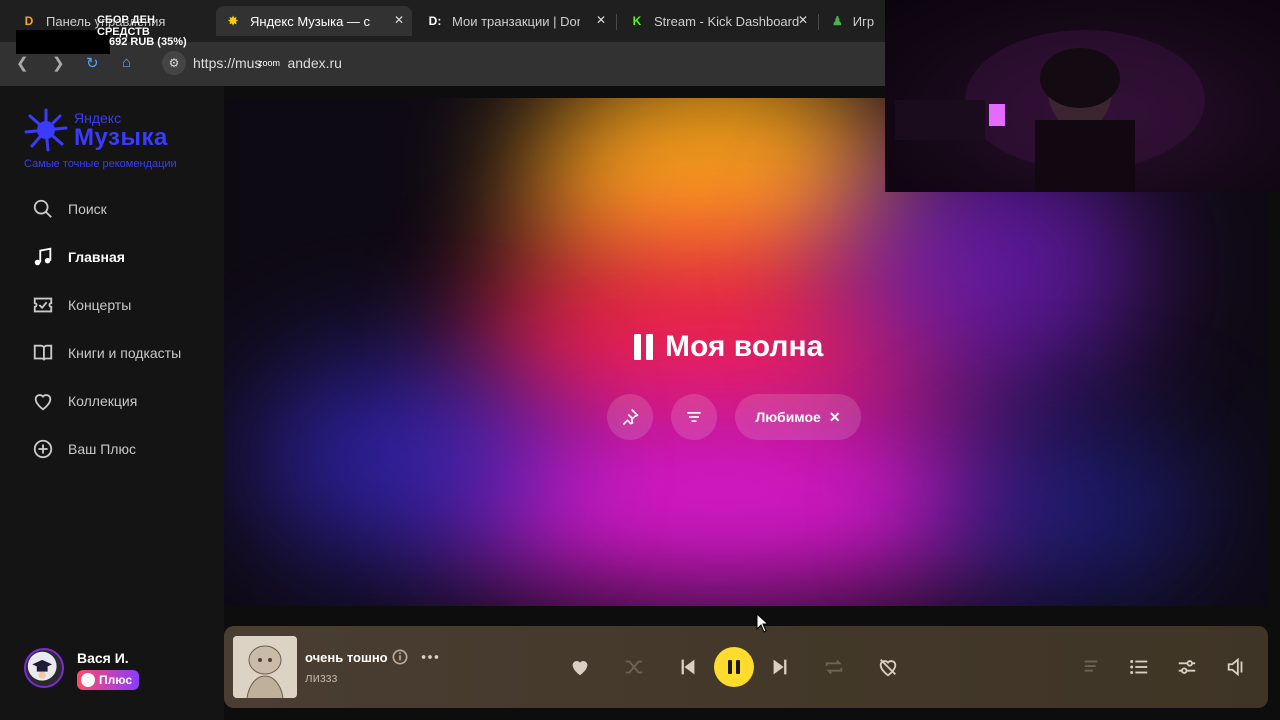 This screenshot has height=720, width=1280. I want to click on tab-game: ♟ Играт, so click(853, 21).